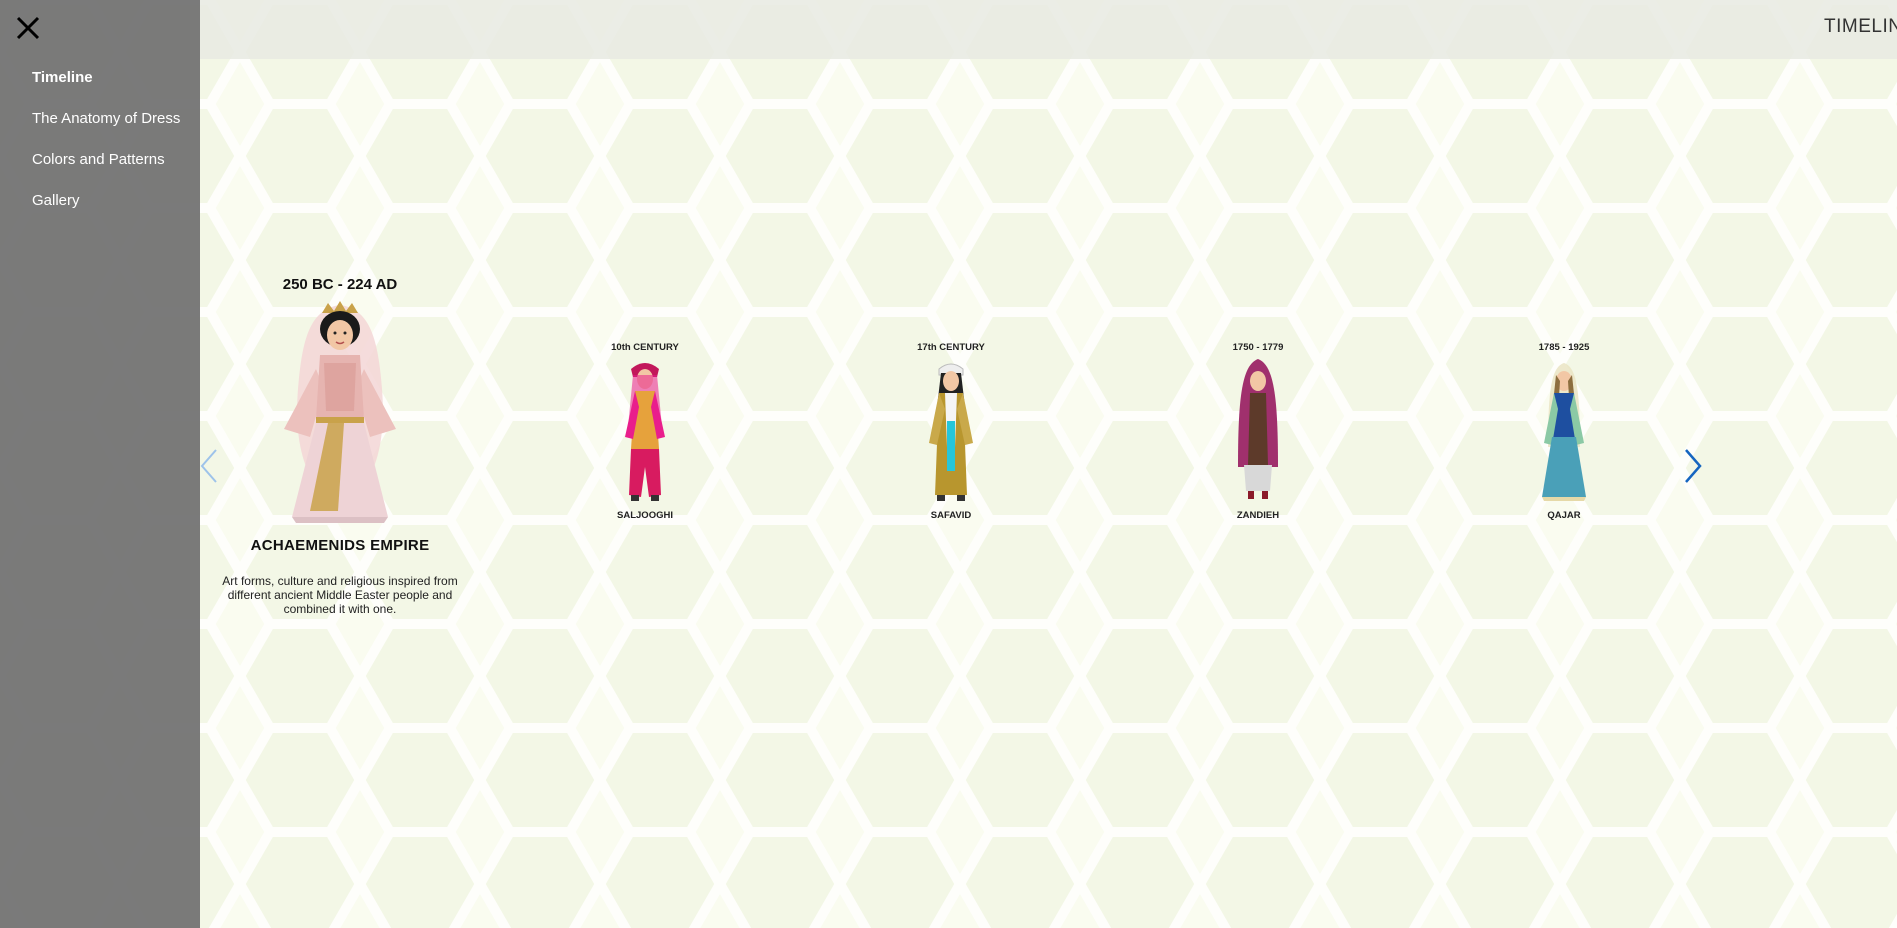  What do you see at coordinates (1048, 29) in the screenshot?
I see `header-bar: TIMELINE` at bounding box center [1048, 29].